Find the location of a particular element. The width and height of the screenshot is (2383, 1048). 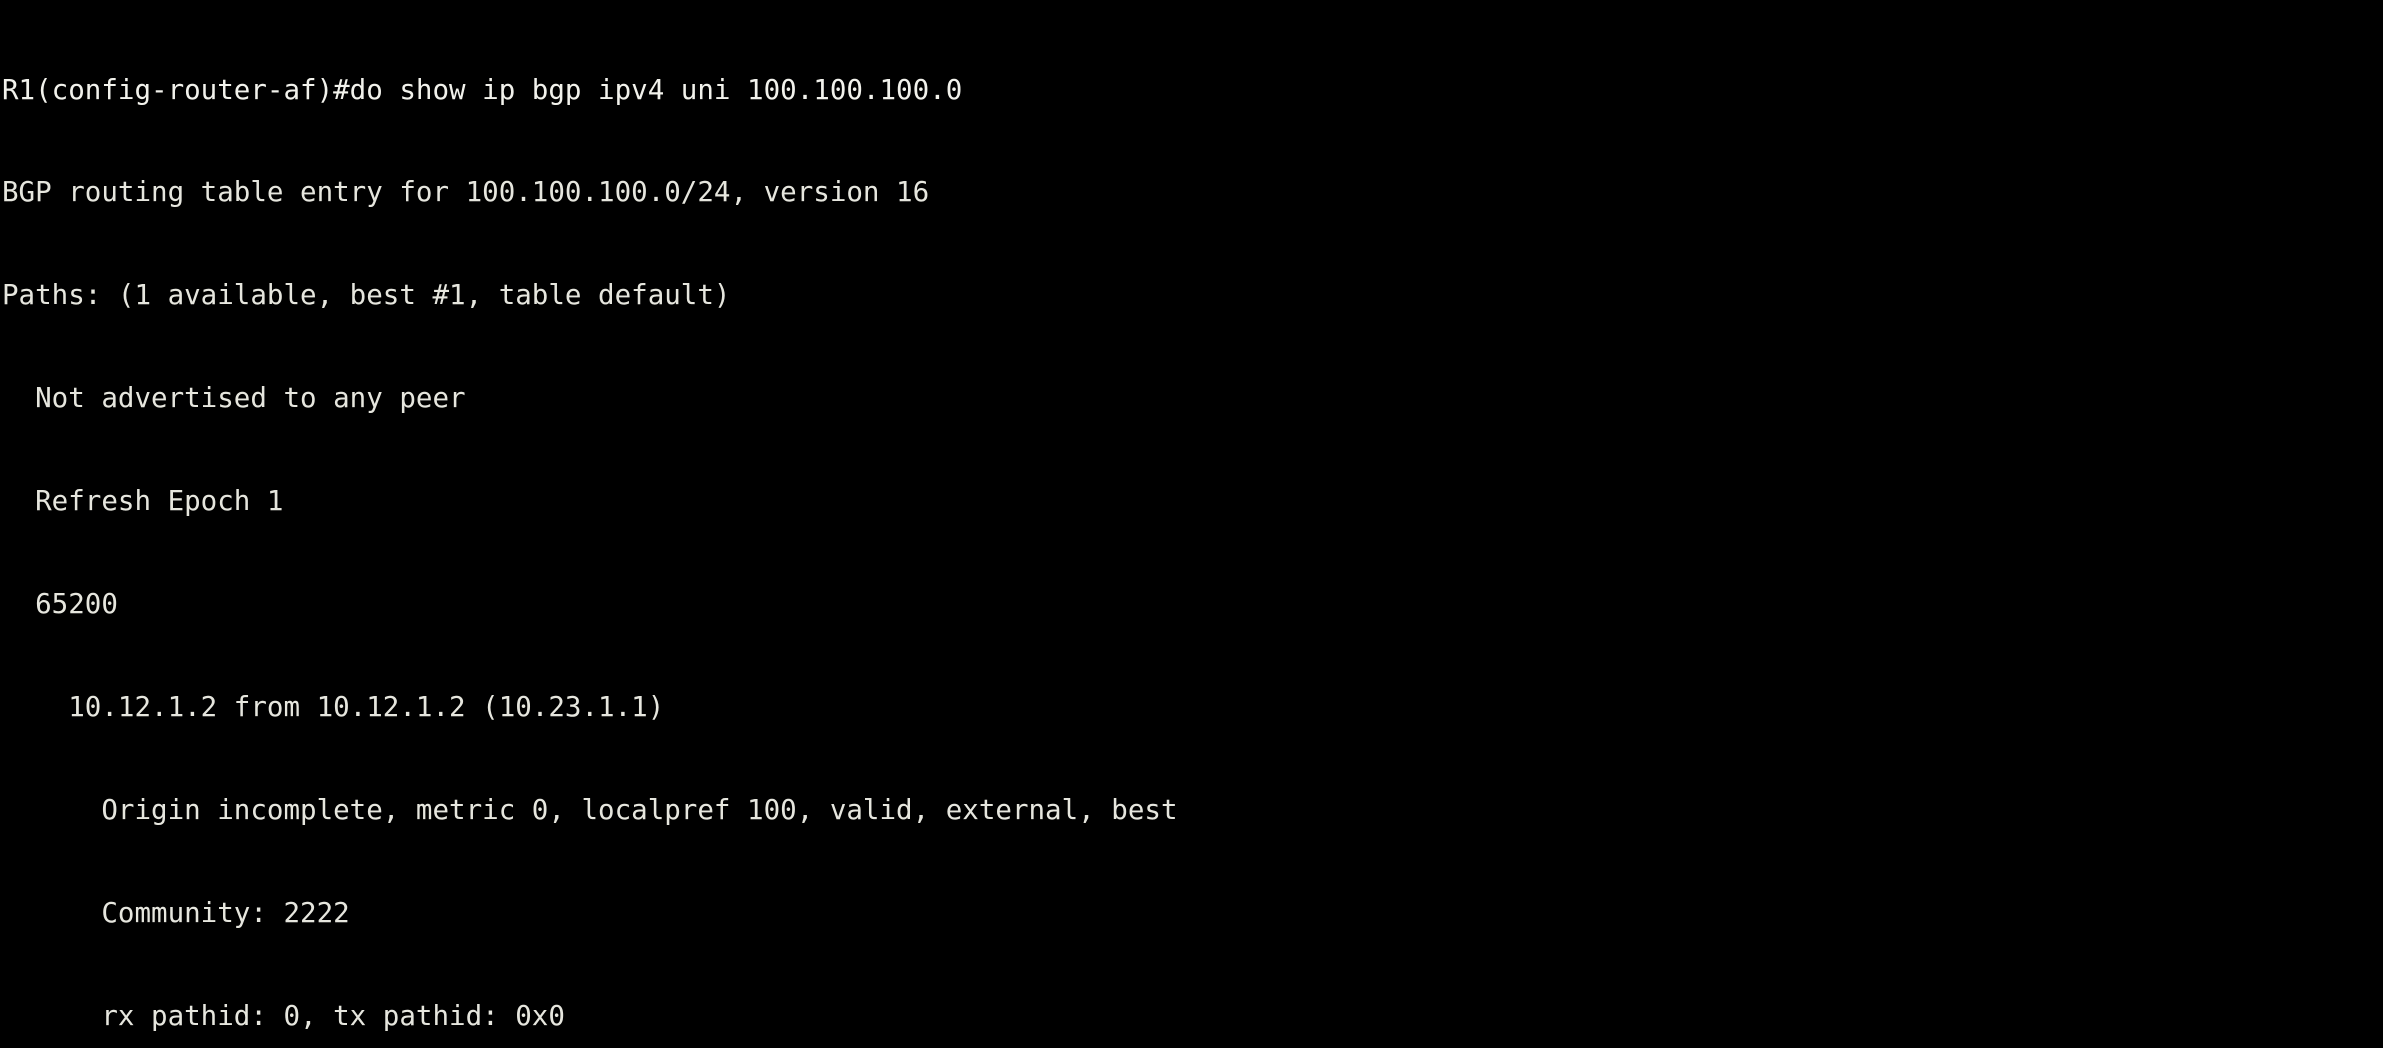

terminal-line-as-path: 65200 is located at coordinates (60, 604).